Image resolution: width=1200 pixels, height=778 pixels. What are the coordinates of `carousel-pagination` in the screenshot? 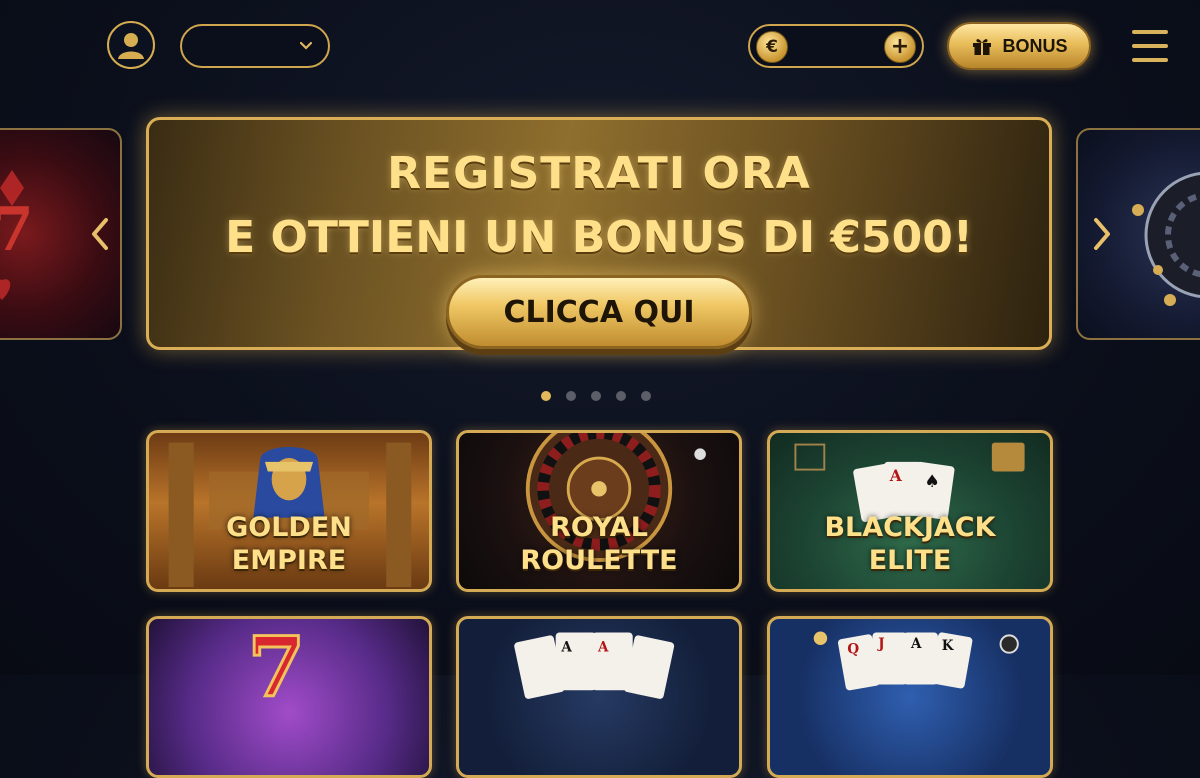 It's located at (596, 396).